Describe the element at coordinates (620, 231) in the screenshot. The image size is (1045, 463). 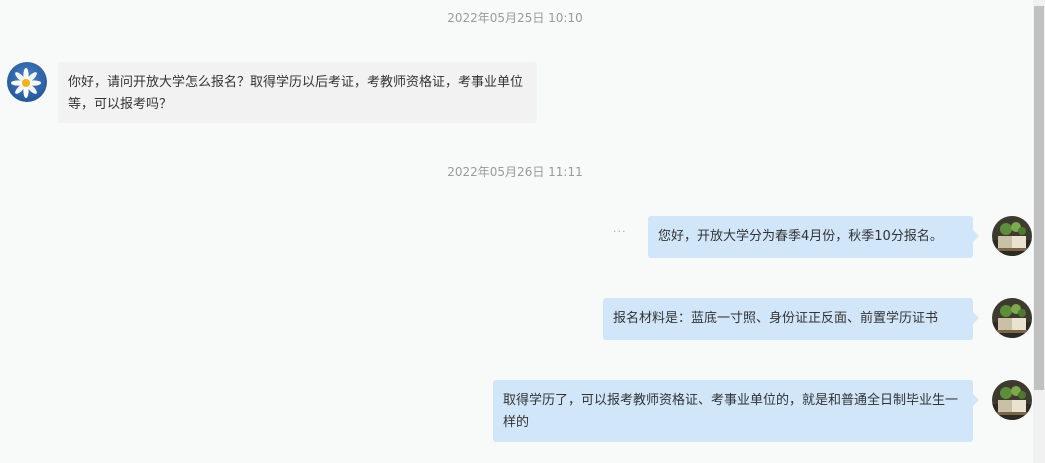
I see `message-status-indicator: ···` at that location.